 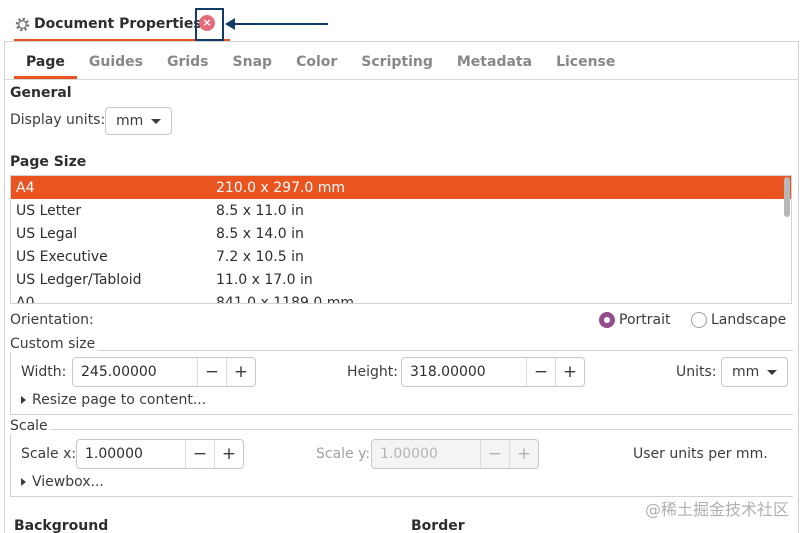 I want to click on height-stepper: 318.00000 − +, so click(x=493, y=372).